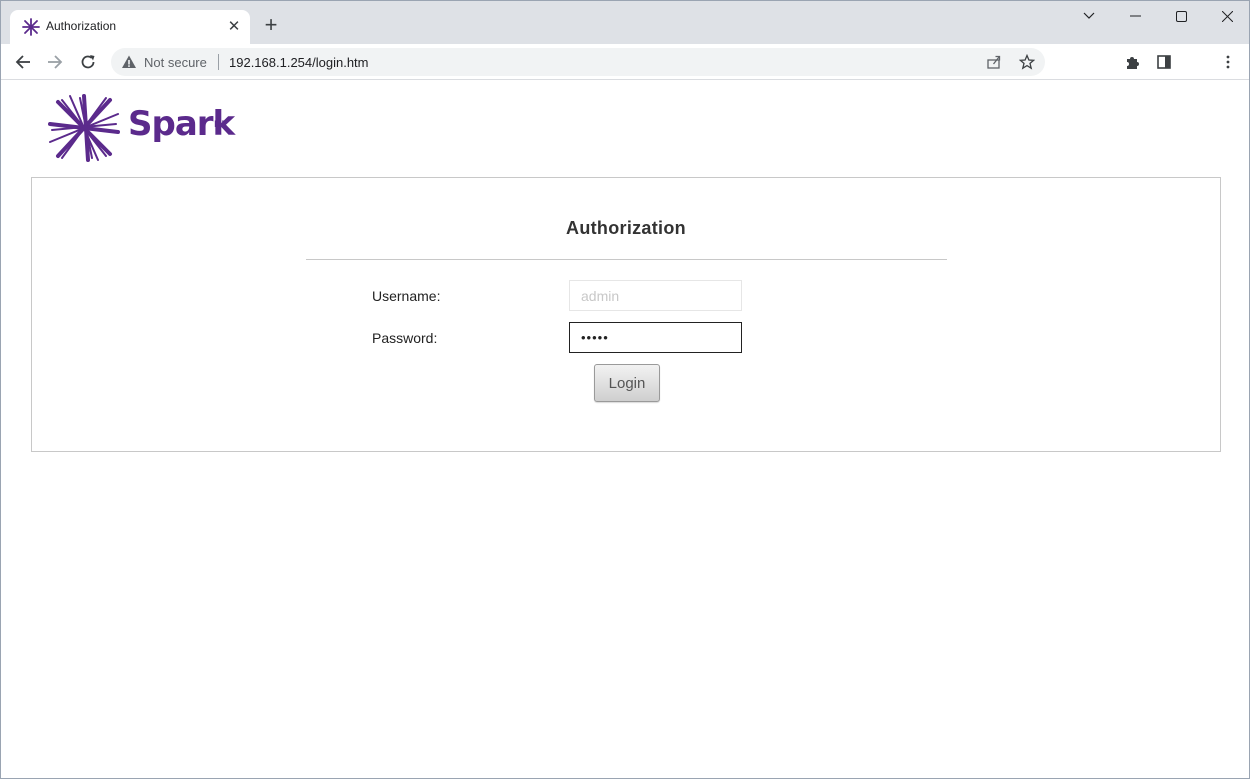 This screenshot has height=779, width=1250. What do you see at coordinates (299, 62) in the screenshot?
I see `url-text: 192.168.1.254/login.htm` at bounding box center [299, 62].